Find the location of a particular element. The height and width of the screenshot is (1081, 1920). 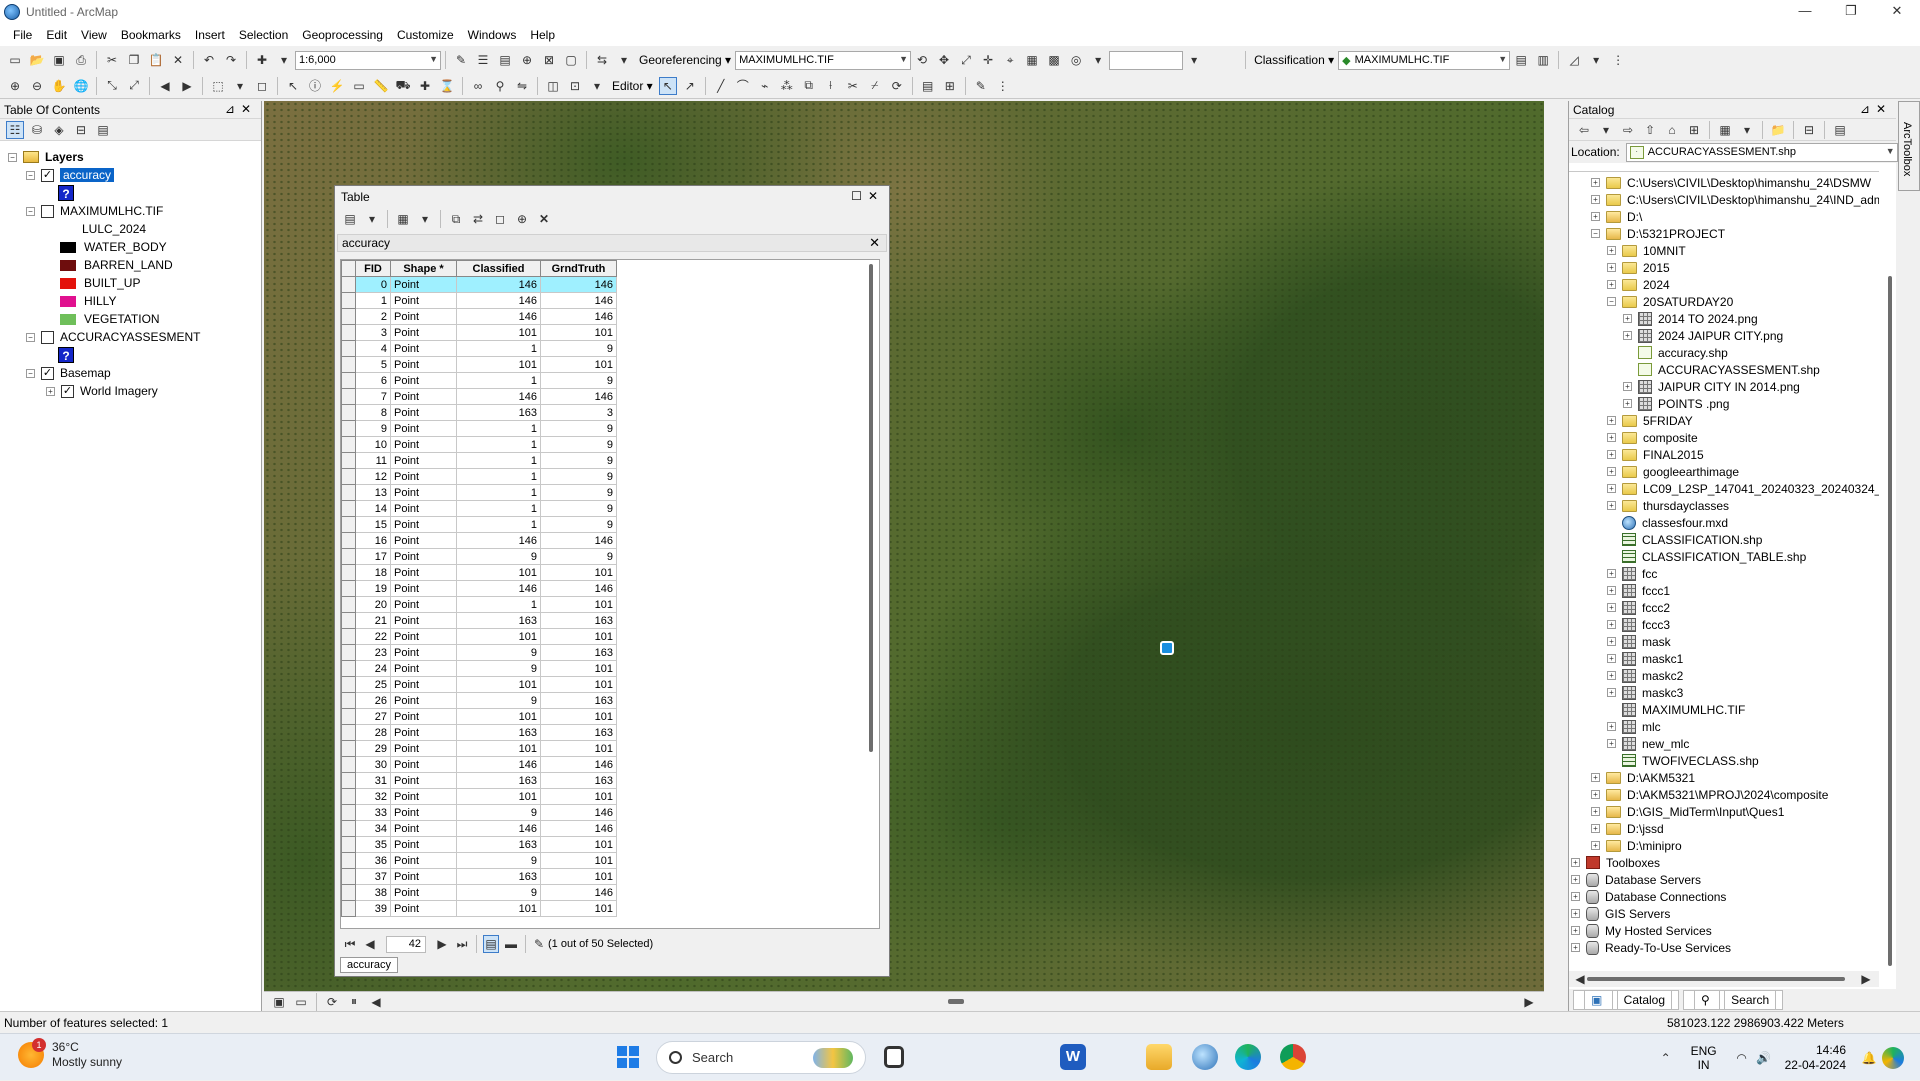

catalog-tree-item: + composite is located at coordinates (1652, 437).